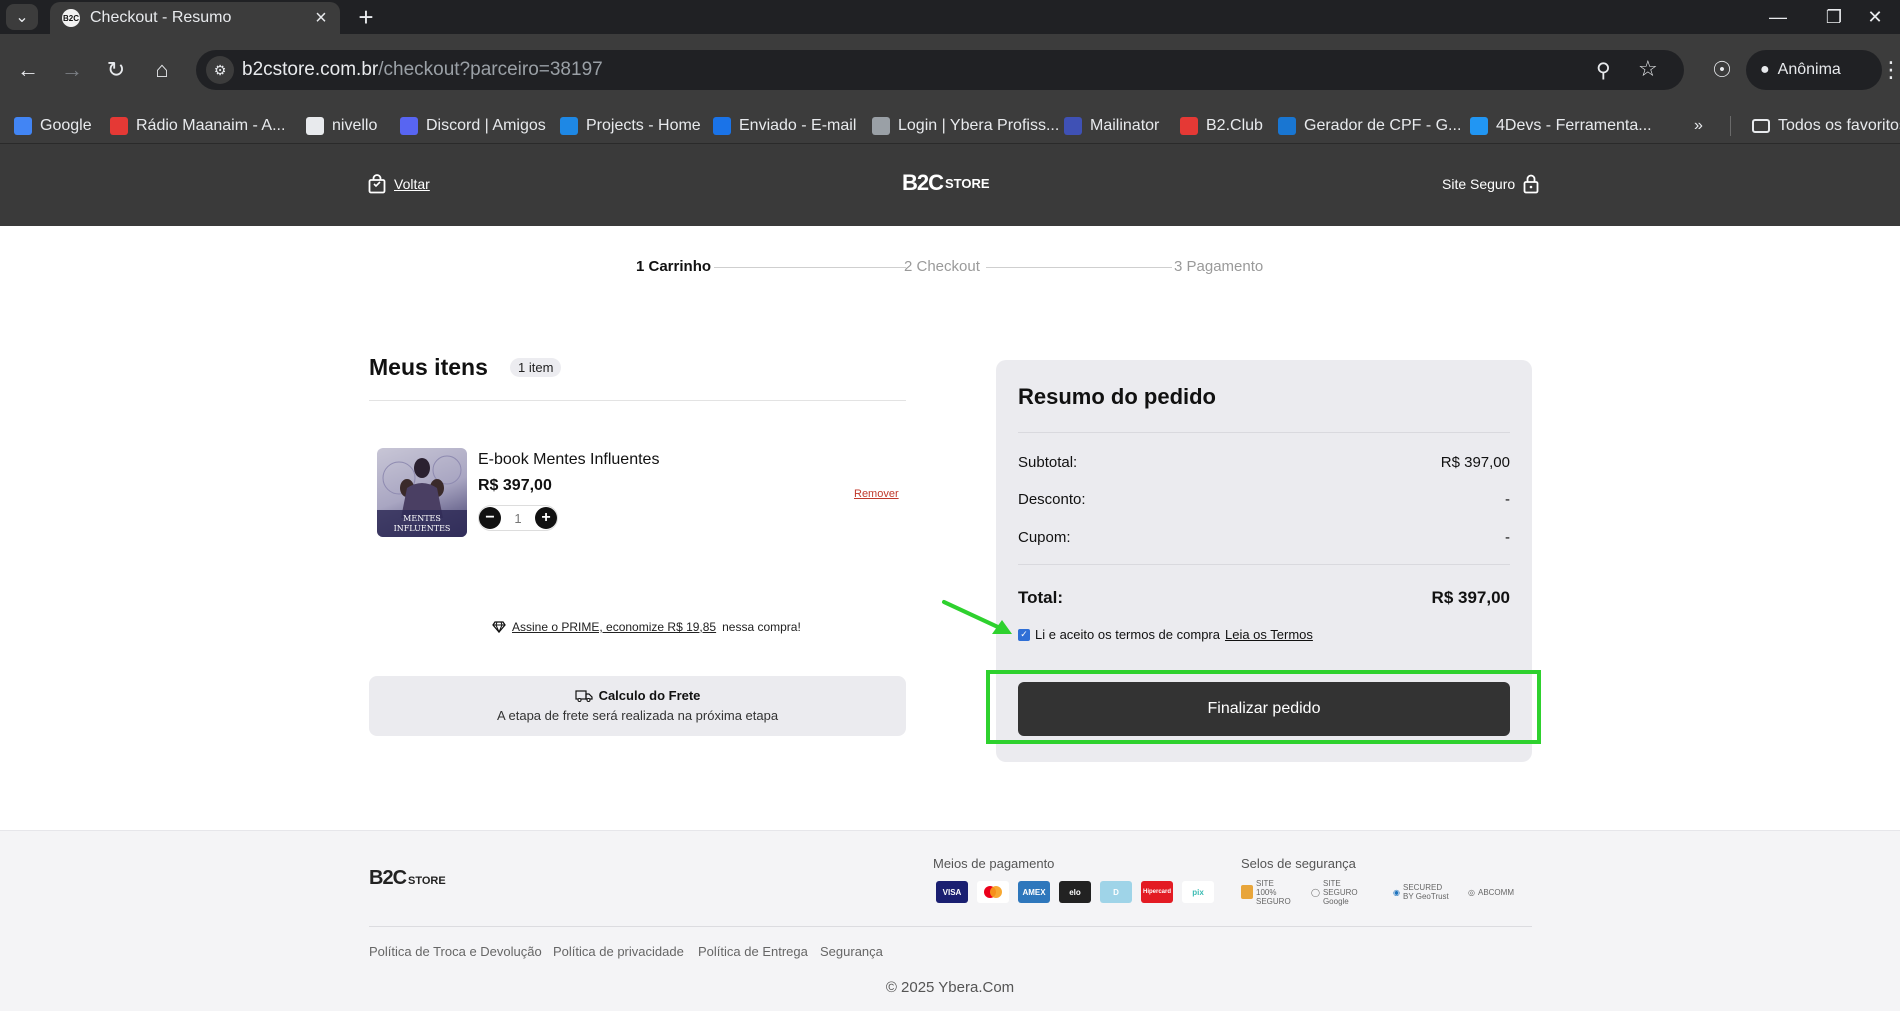 Image resolution: width=1900 pixels, height=1011 pixels. Describe the element at coordinates (876, 494) in the screenshot. I see `remove-item-link: Remover` at that location.